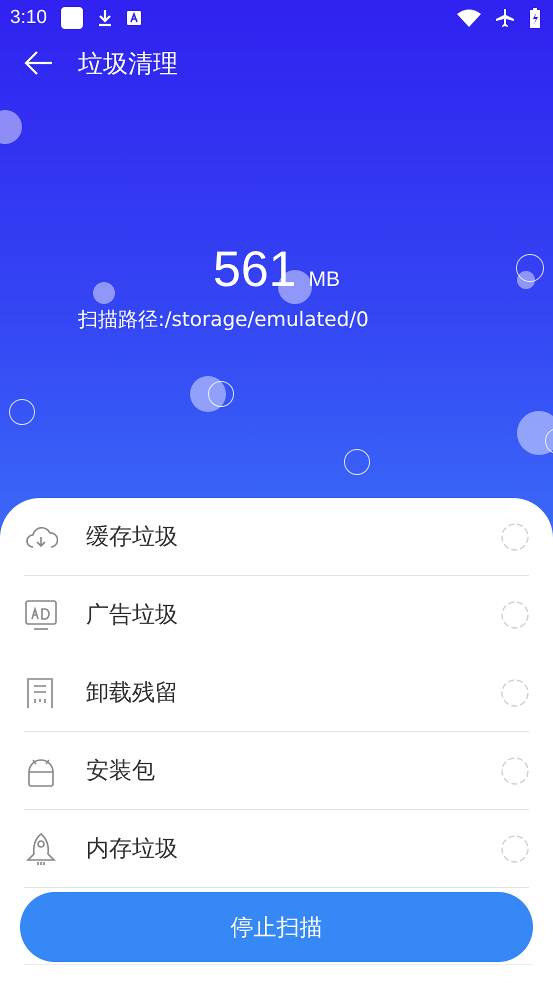  I want to click on size-unit: MB, so click(324, 280).